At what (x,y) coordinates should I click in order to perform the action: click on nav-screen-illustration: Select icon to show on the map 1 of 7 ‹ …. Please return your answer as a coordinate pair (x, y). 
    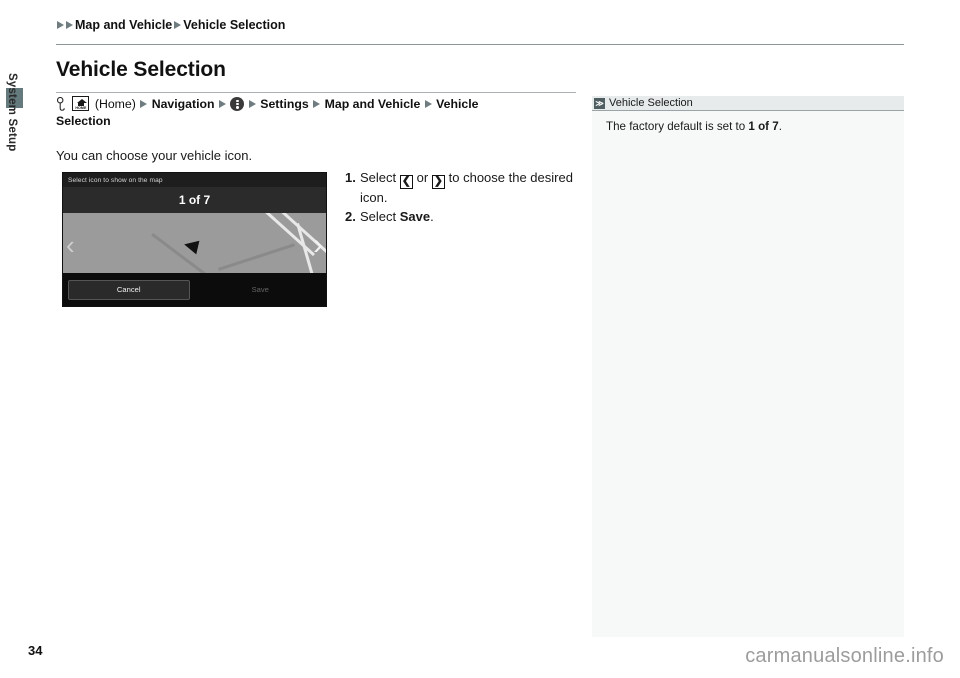
    Looking at the image, I should click on (194, 239).